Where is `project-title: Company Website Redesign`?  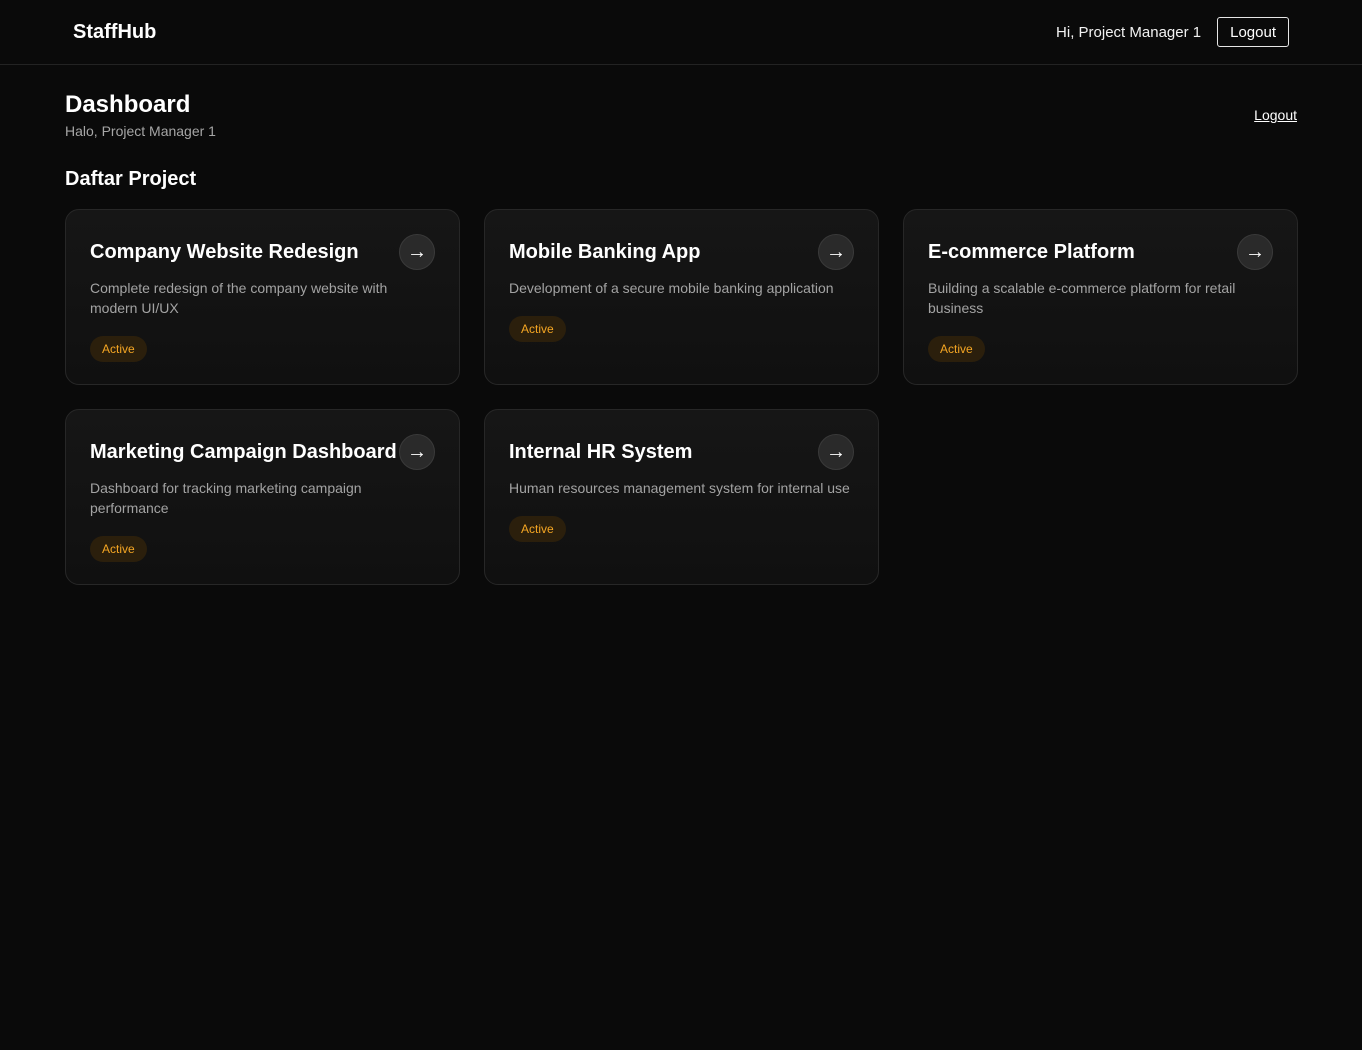
project-title: Company Website Redesign is located at coordinates (224, 251).